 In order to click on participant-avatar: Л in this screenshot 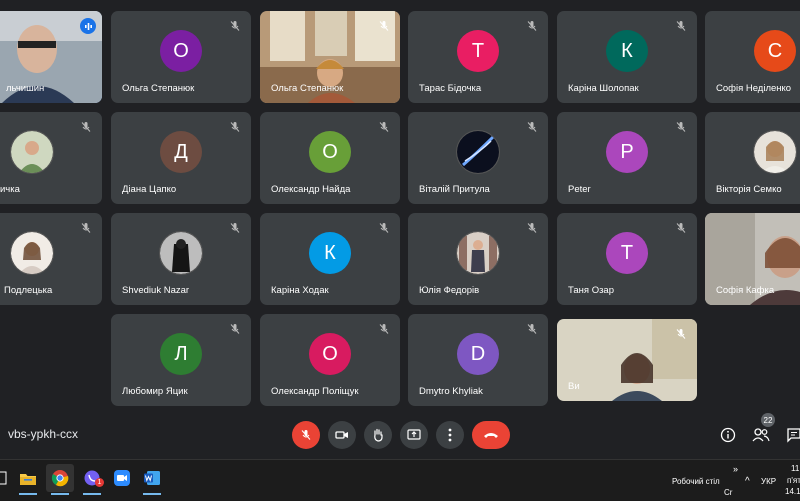, I will do `click(181, 354)`.